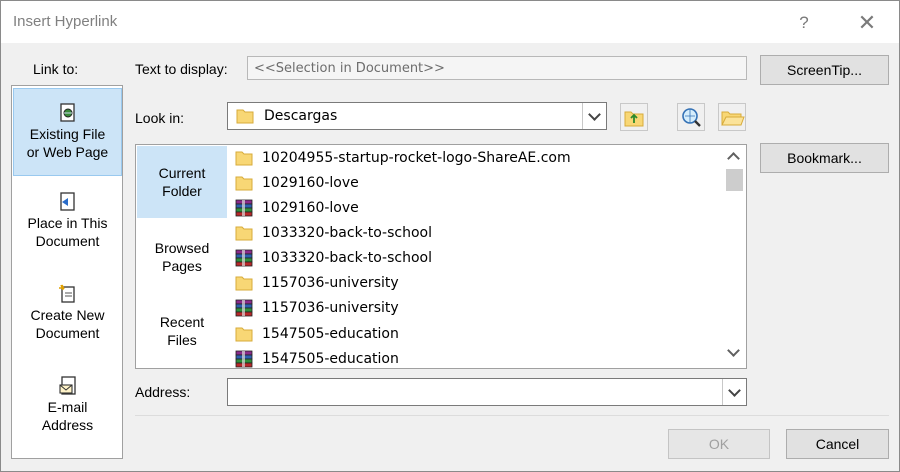 The height and width of the screenshot is (472, 900). Describe the element at coordinates (733, 158) in the screenshot. I see `scroll-up-icon` at that location.